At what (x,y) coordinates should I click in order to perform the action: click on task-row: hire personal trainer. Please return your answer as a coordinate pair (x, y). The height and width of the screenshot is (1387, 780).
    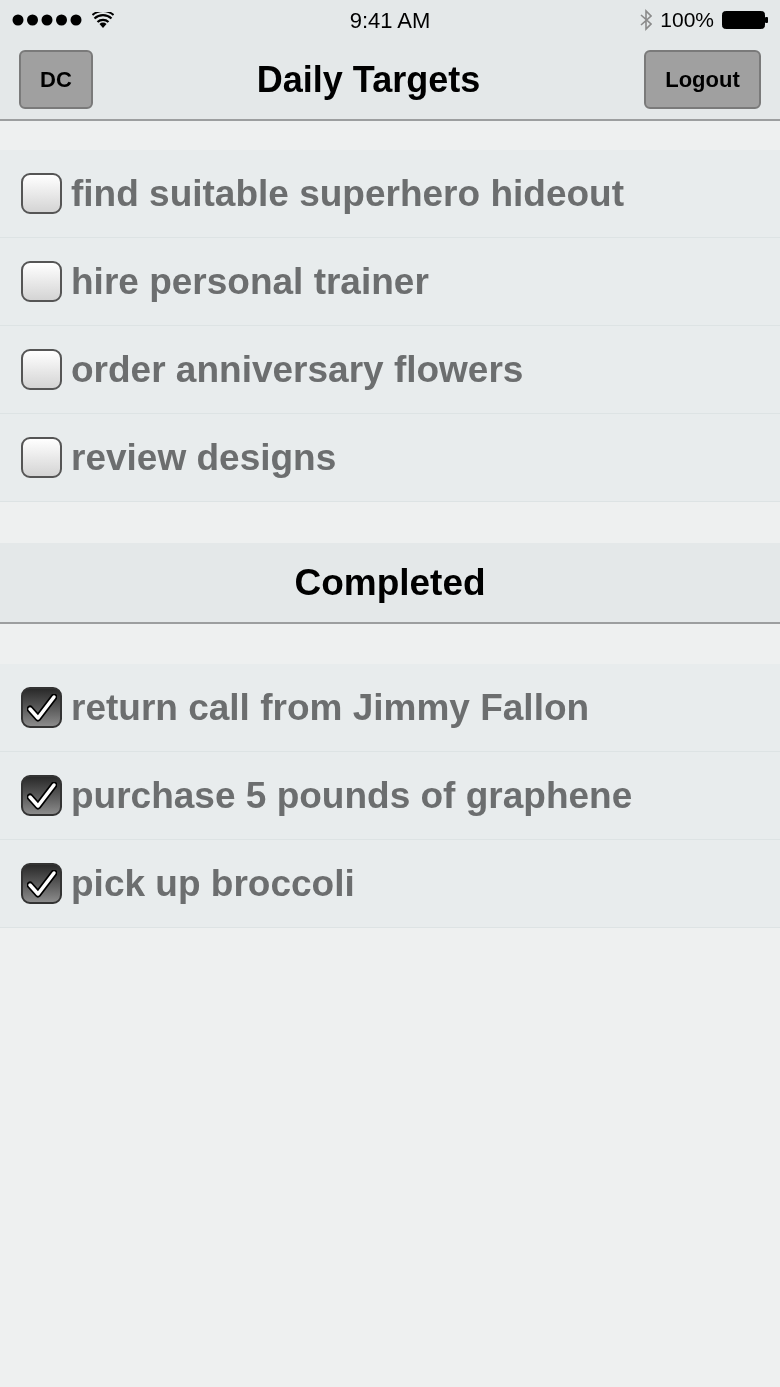
    Looking at the image, I should click on (390, 282).